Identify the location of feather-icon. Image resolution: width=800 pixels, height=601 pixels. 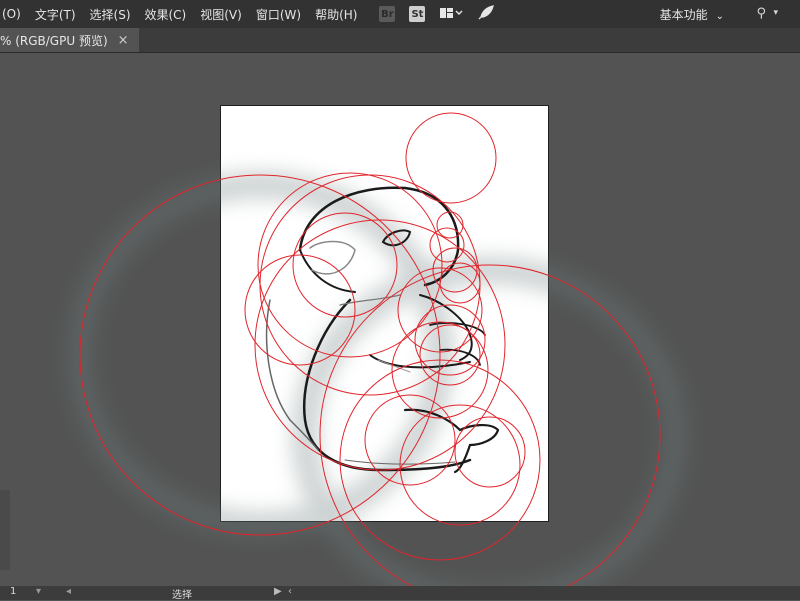
(486, 14).